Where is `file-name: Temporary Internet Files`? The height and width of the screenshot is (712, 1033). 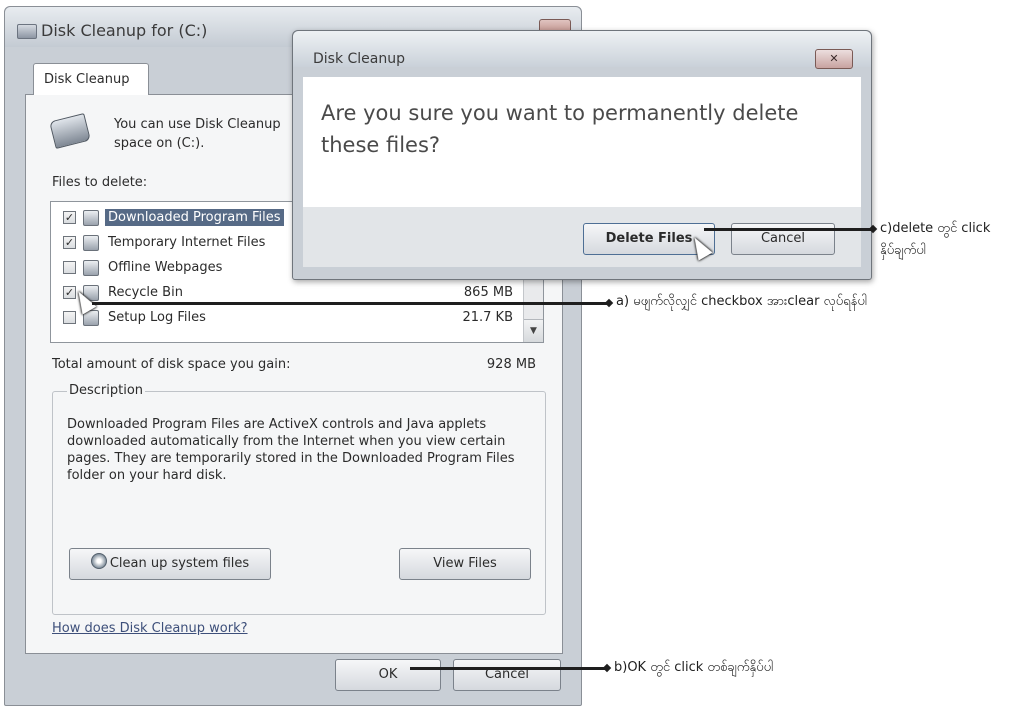 file-name: Temporary Internet Files is located at coordinates (187, 242).